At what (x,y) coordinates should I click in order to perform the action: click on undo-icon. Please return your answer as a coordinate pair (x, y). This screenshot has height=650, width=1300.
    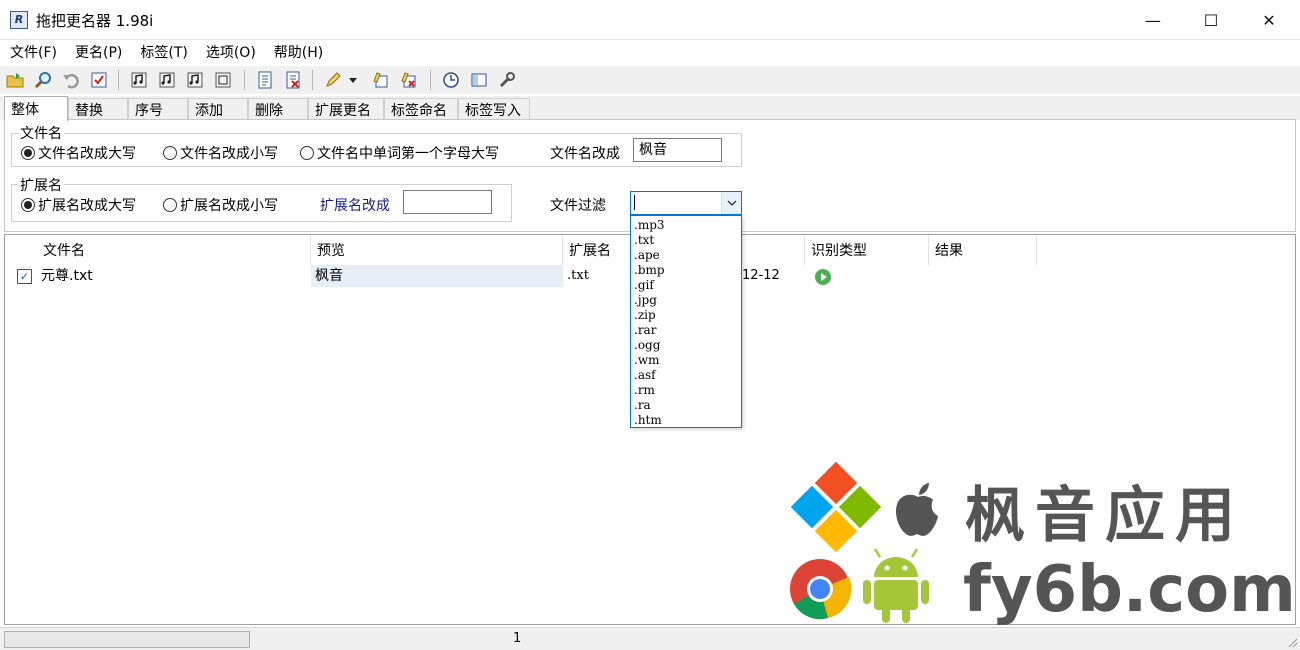
    Looking at the image, I should click on (71, 80).